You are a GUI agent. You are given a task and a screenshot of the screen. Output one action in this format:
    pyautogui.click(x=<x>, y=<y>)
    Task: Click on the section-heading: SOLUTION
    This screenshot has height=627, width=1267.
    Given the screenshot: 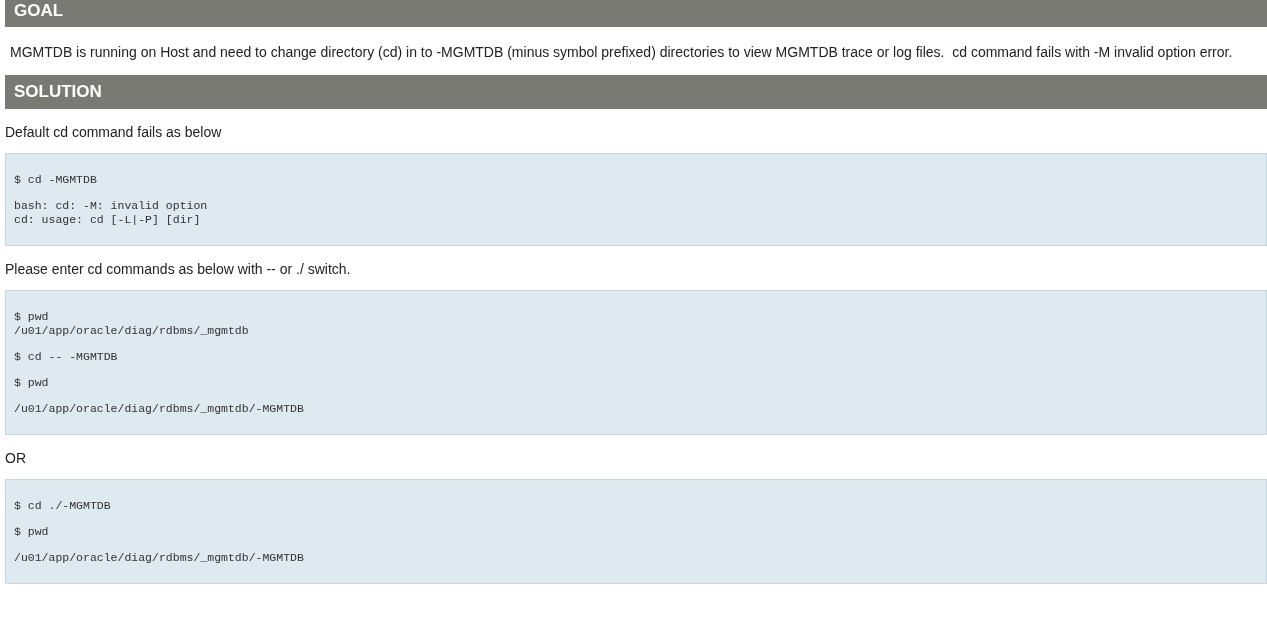 What is the action you would take?
    pyautogui.click(x=636, y=92)
    